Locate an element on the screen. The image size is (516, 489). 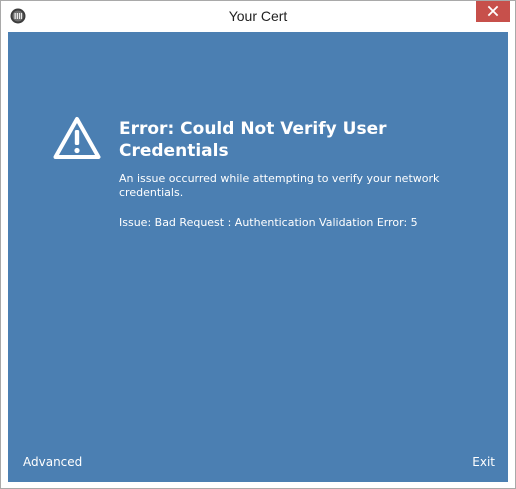
title-bar: Your Cert is located at coordinates (258, 16).